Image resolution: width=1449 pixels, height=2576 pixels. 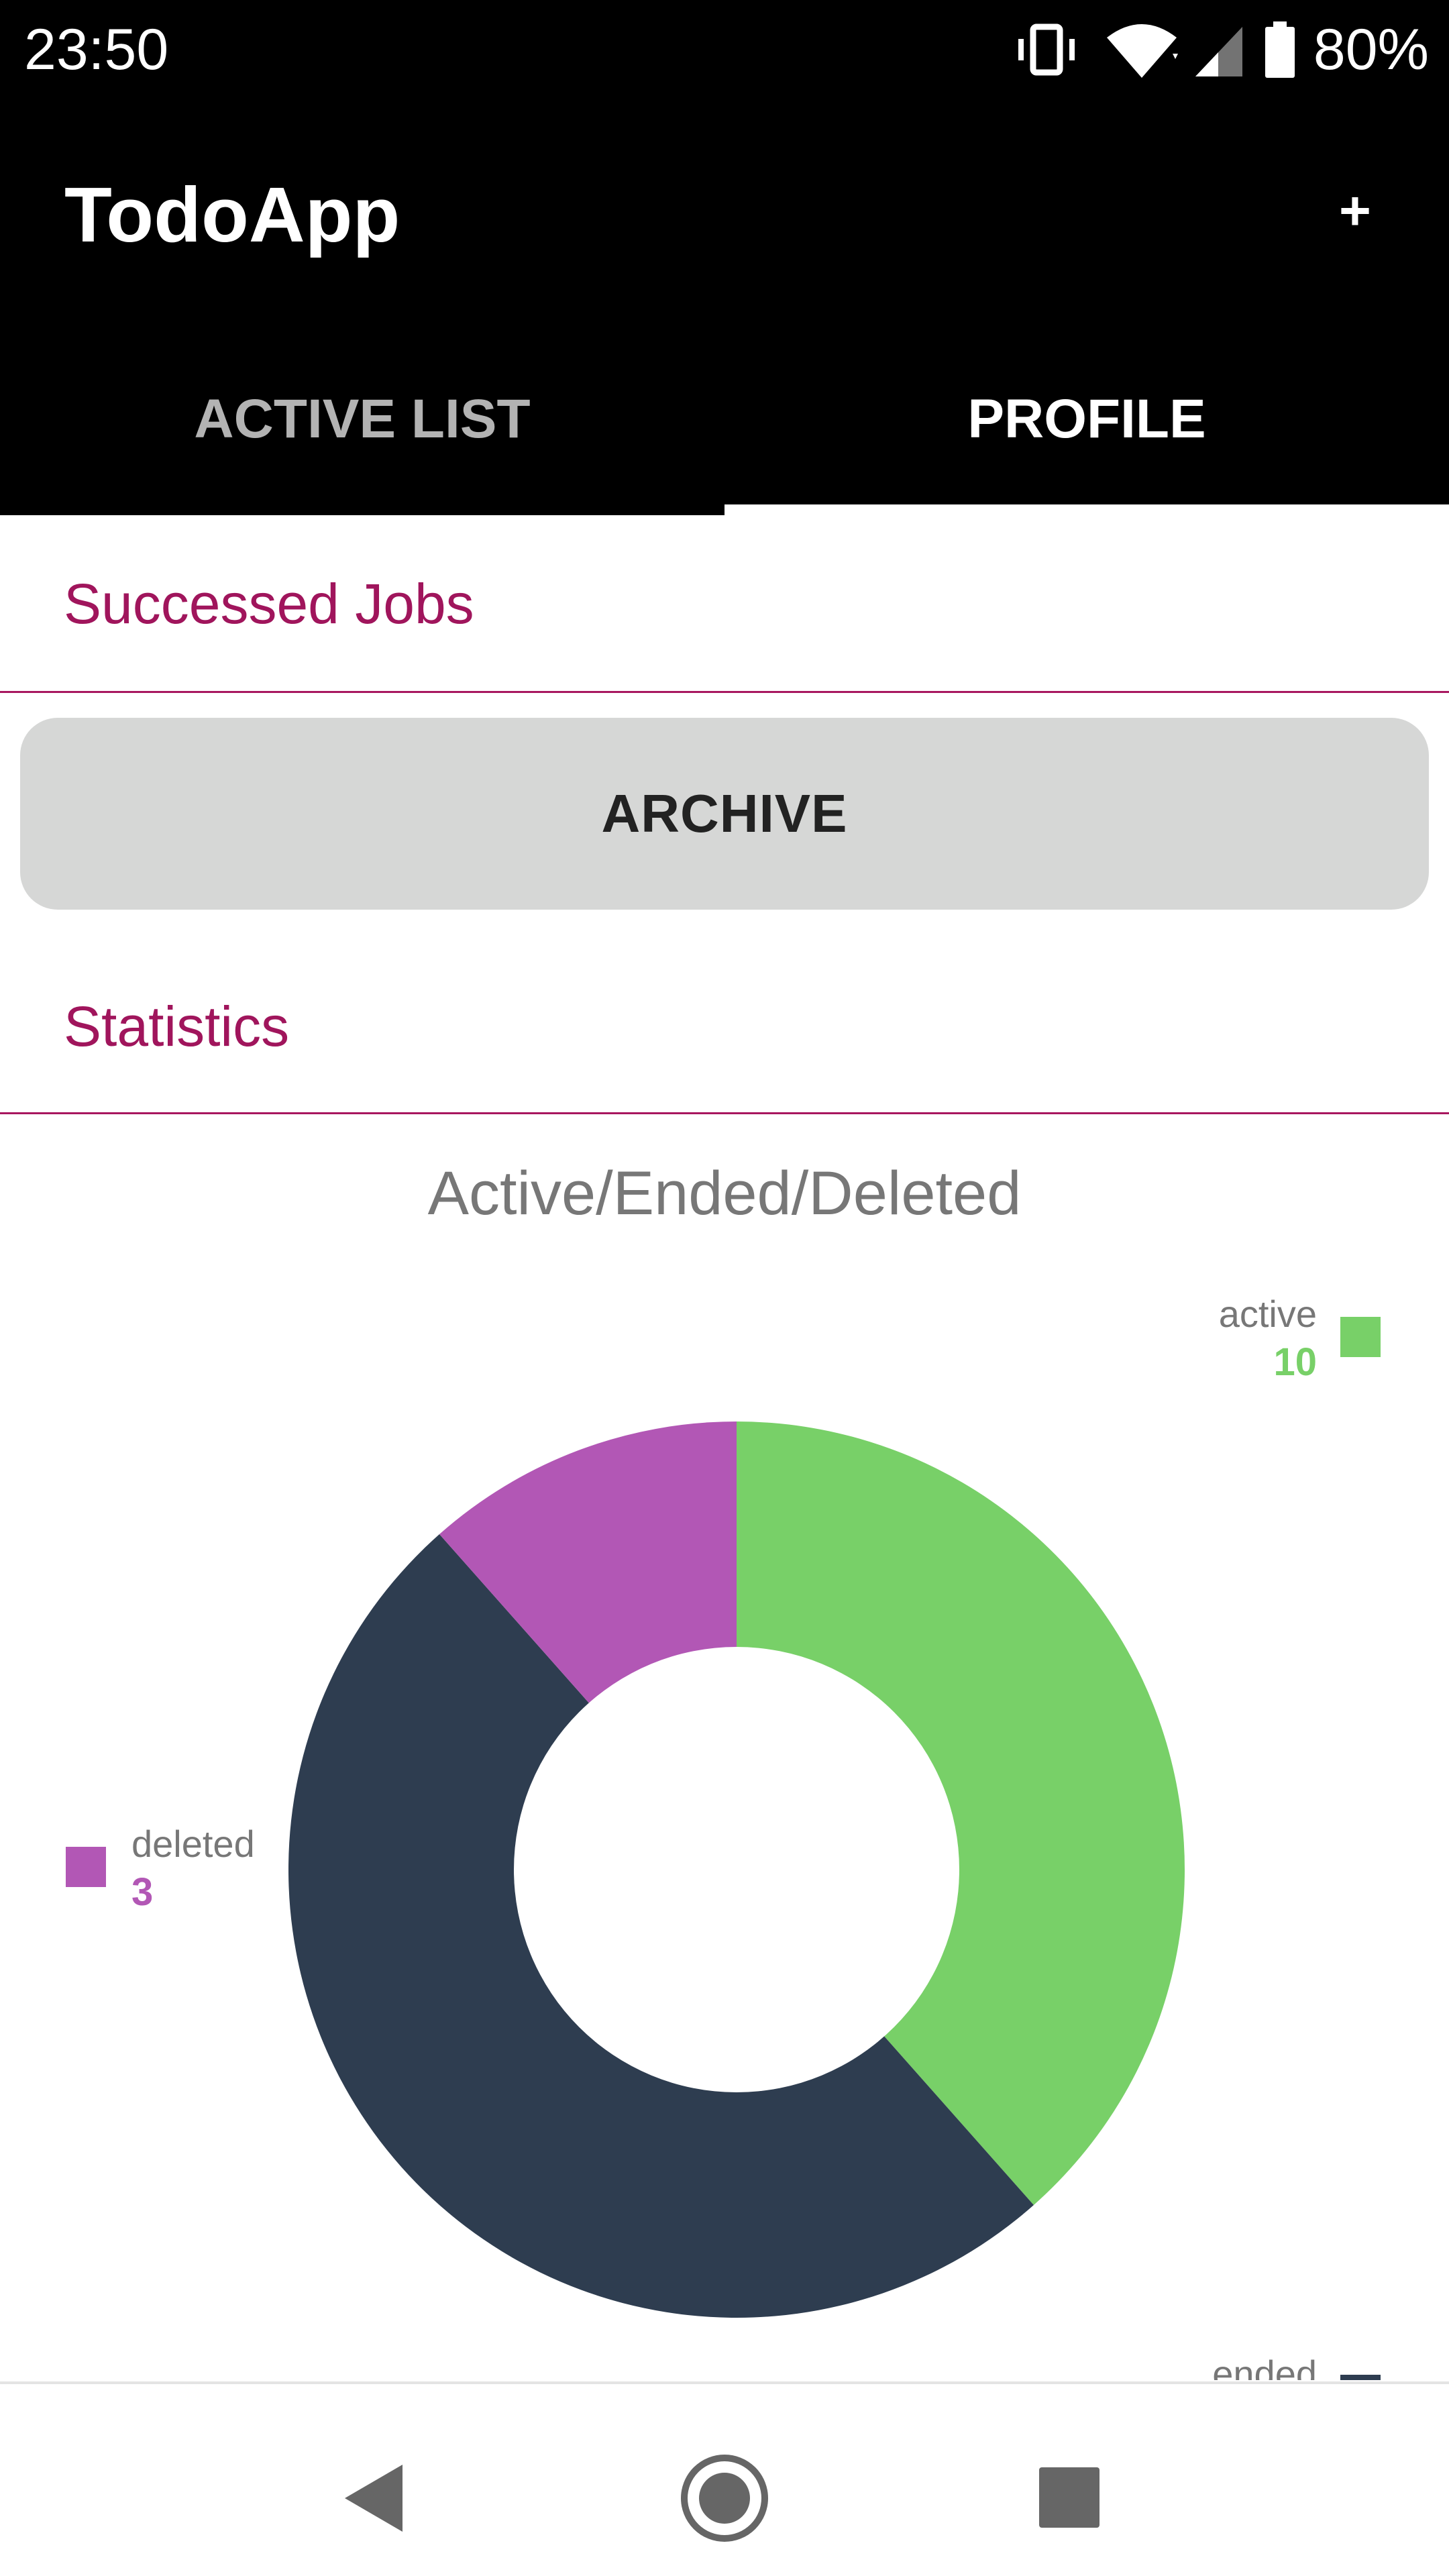 I want to click on archive-button: ARCHIVE, so click(x=724, y=814).